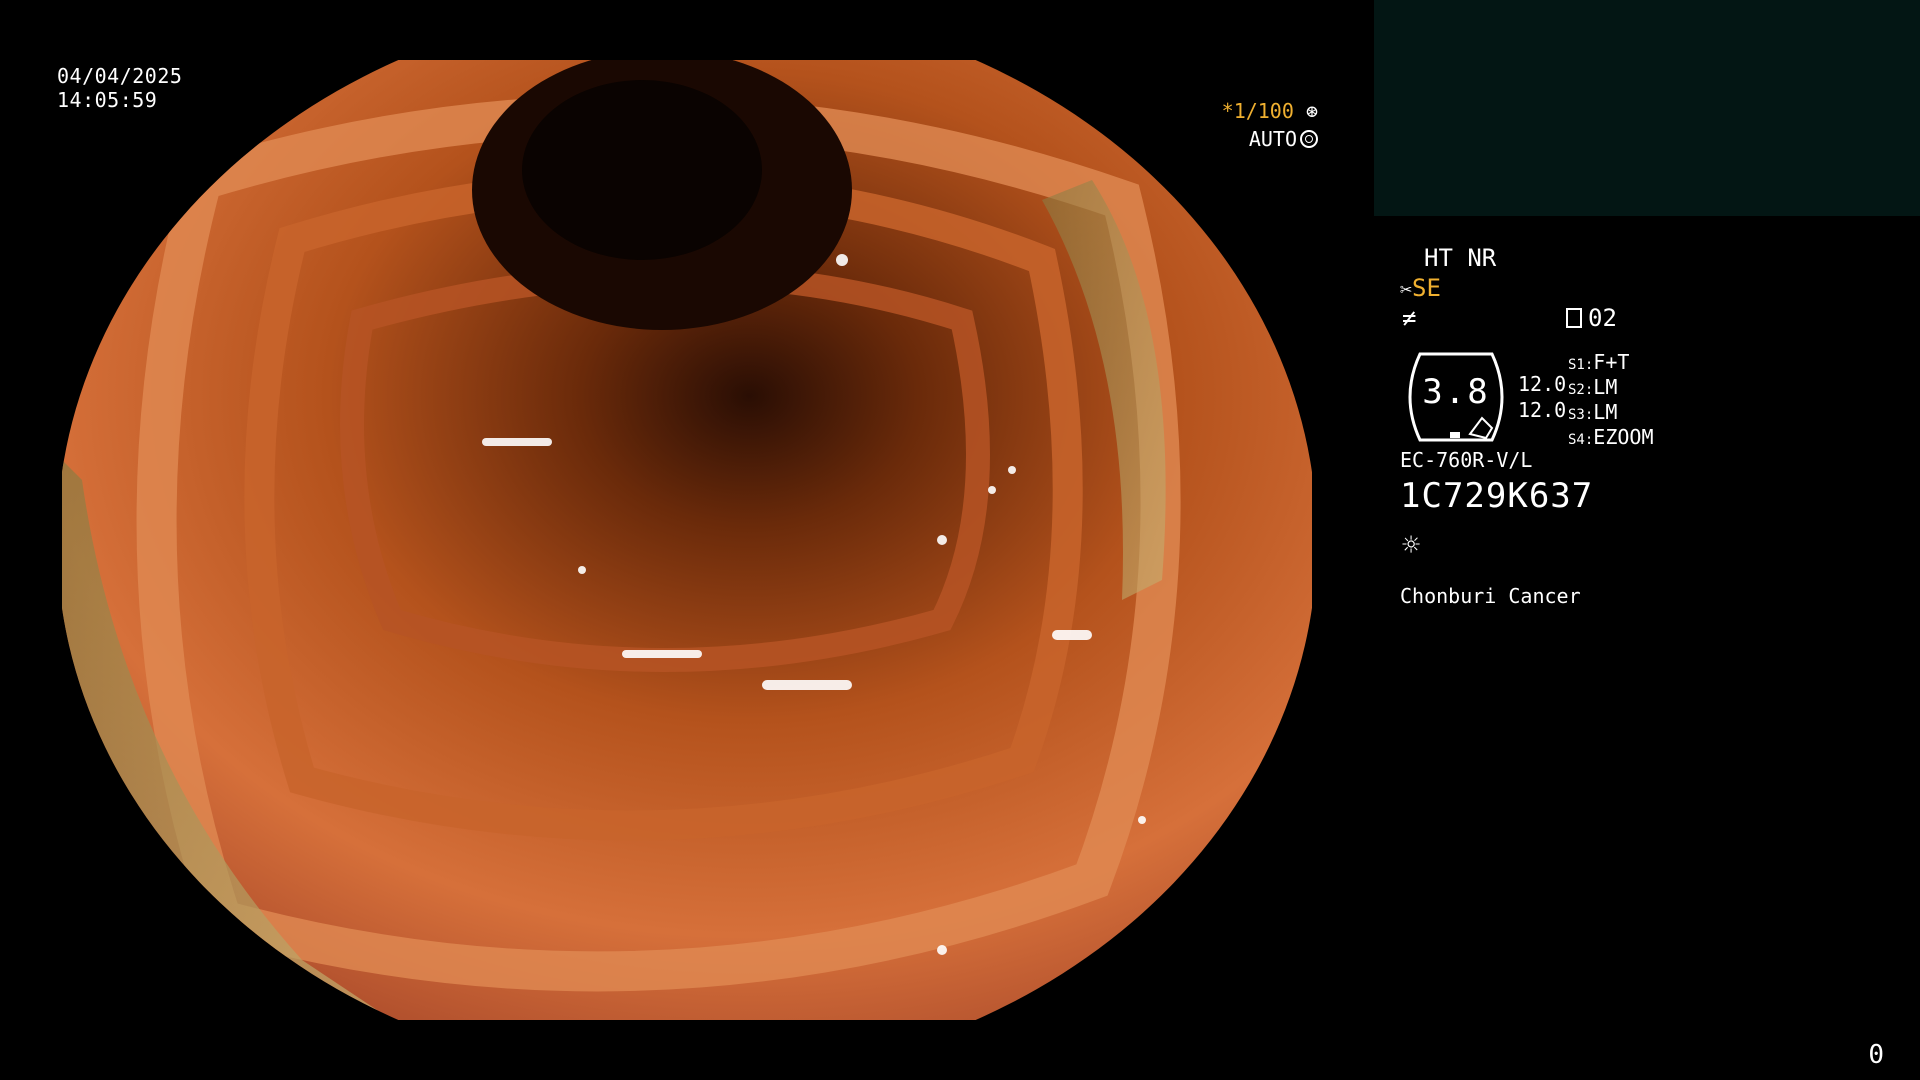 Image resolution: width=1920 pixels, height=1080 pixels. I want to click on site-name: Chonburi Cancer, so click(1490, 596).